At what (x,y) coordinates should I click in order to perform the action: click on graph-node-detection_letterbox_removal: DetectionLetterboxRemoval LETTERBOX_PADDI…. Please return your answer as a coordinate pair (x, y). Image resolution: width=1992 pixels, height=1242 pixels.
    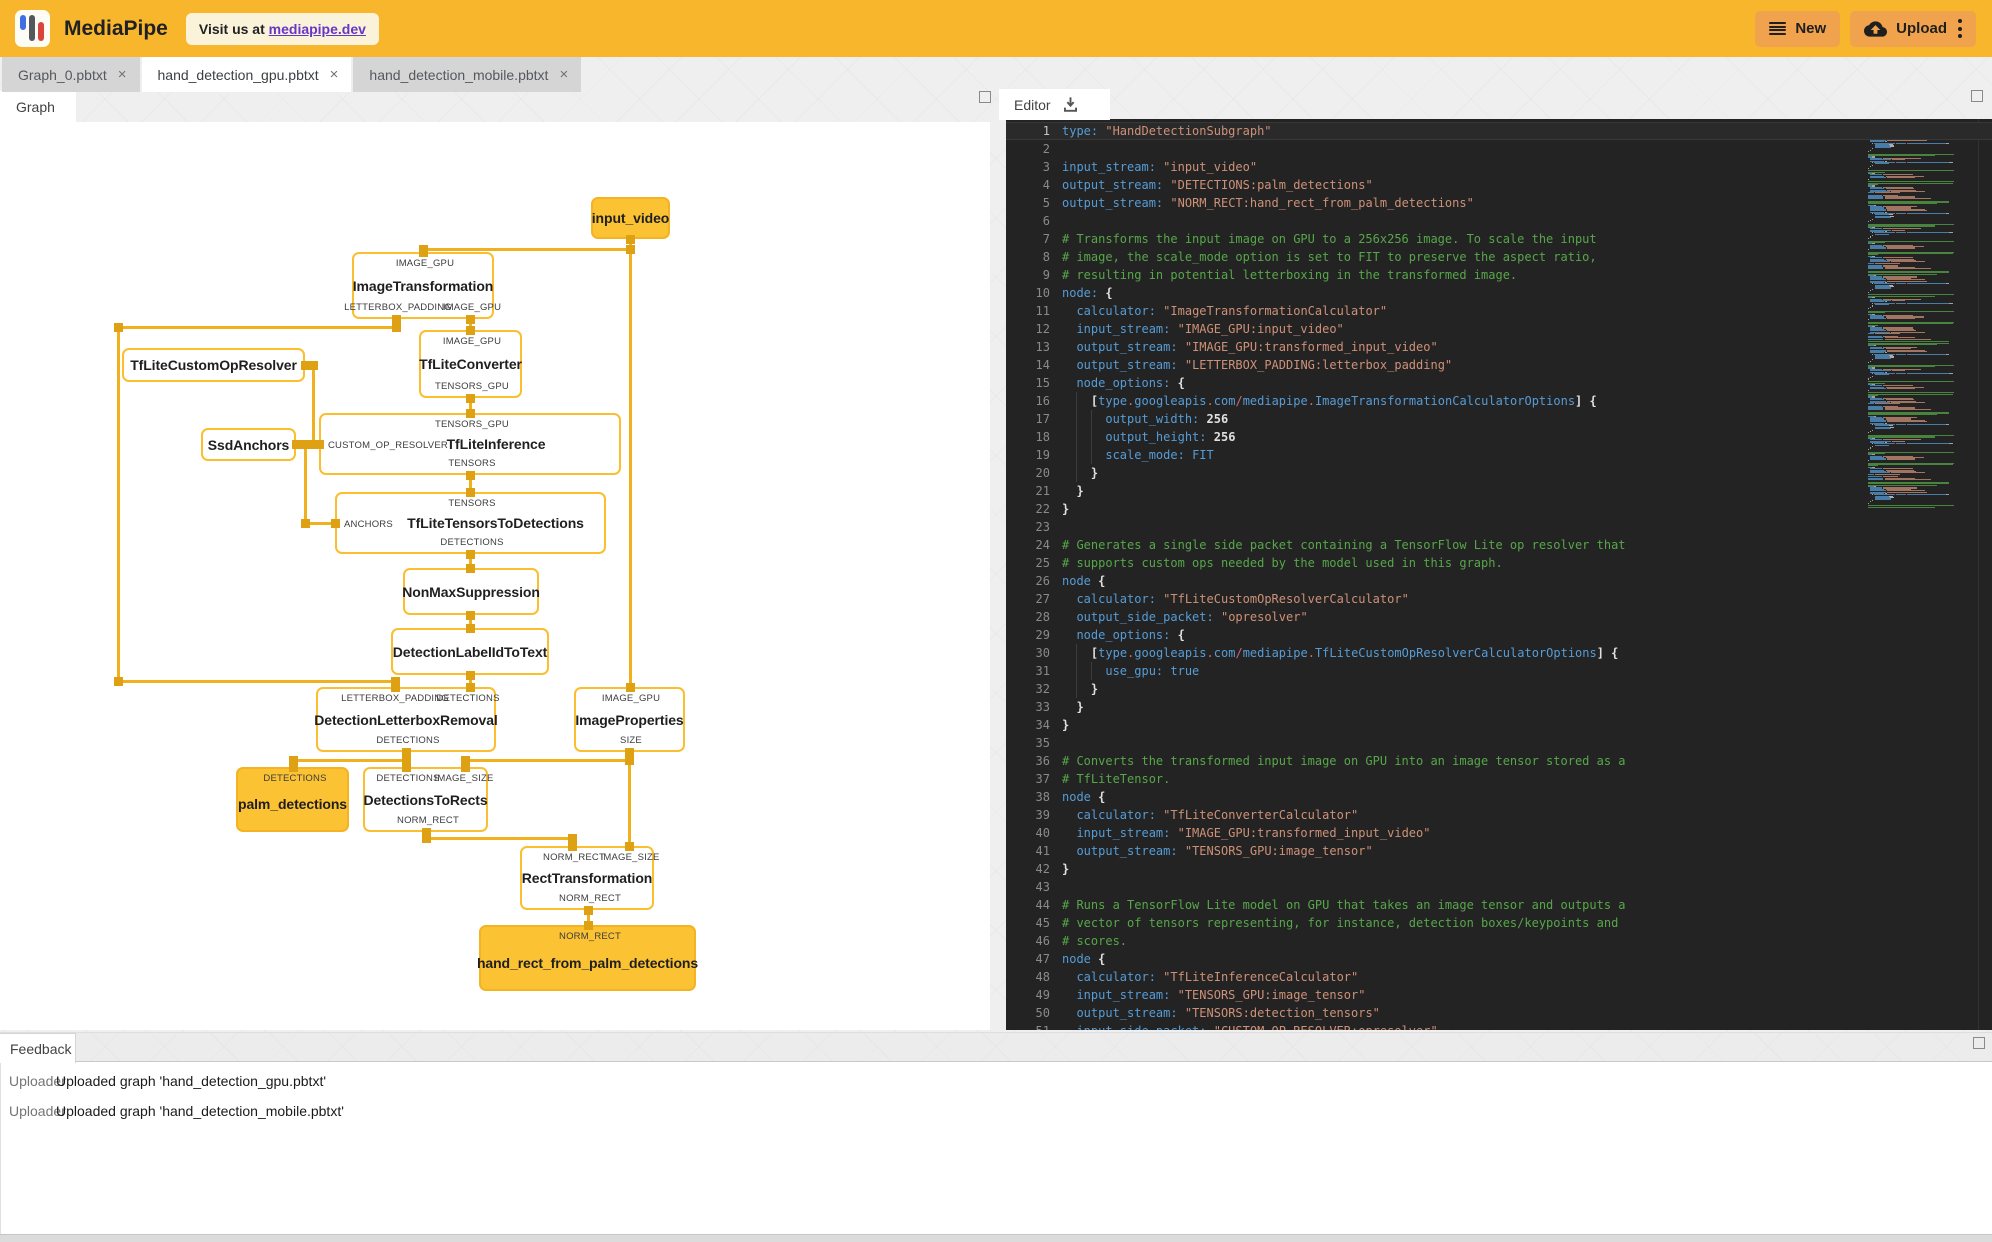
    Looking at the image, I should click on (406, 719).